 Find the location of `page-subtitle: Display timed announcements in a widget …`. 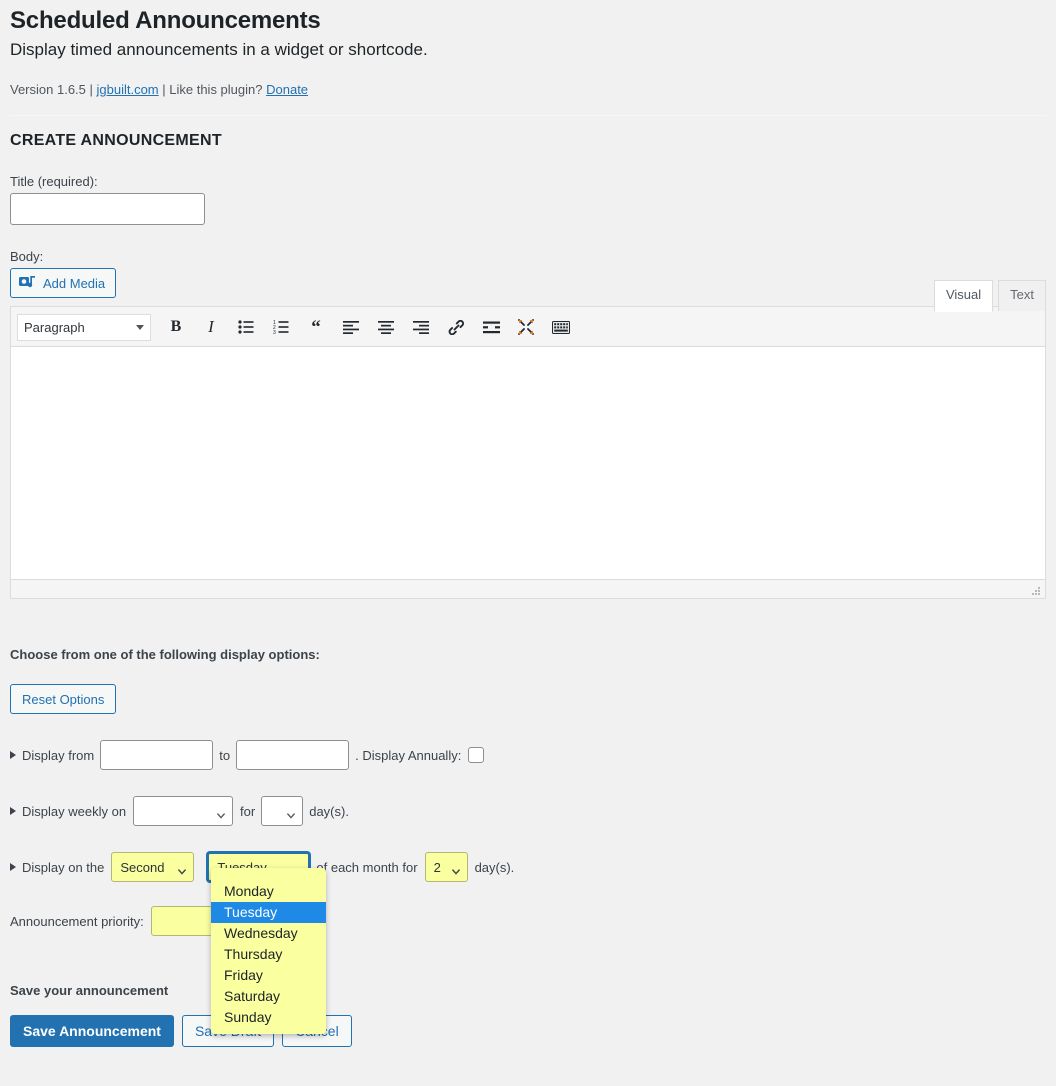

page-subtitle: Display timed announcements in a widget … is located at coordinates (219, 50).